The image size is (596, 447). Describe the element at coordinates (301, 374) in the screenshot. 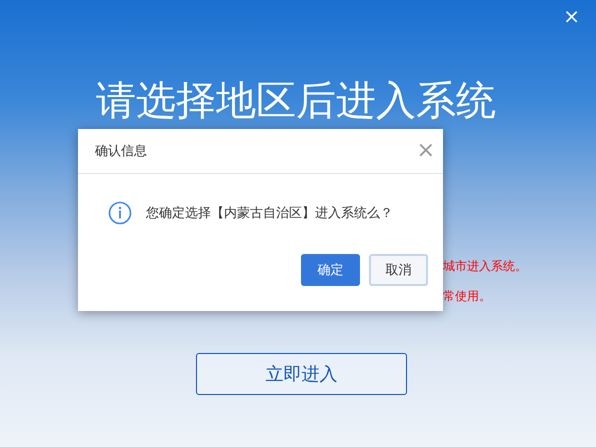

I see `enter-button: 立即进入` at that location.